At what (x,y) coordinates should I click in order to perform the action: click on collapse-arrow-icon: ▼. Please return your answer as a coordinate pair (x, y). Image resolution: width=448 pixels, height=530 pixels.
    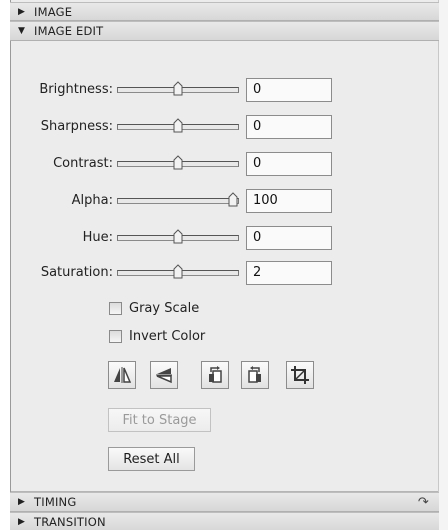
    Looking at the image, I should click on (22, 31).